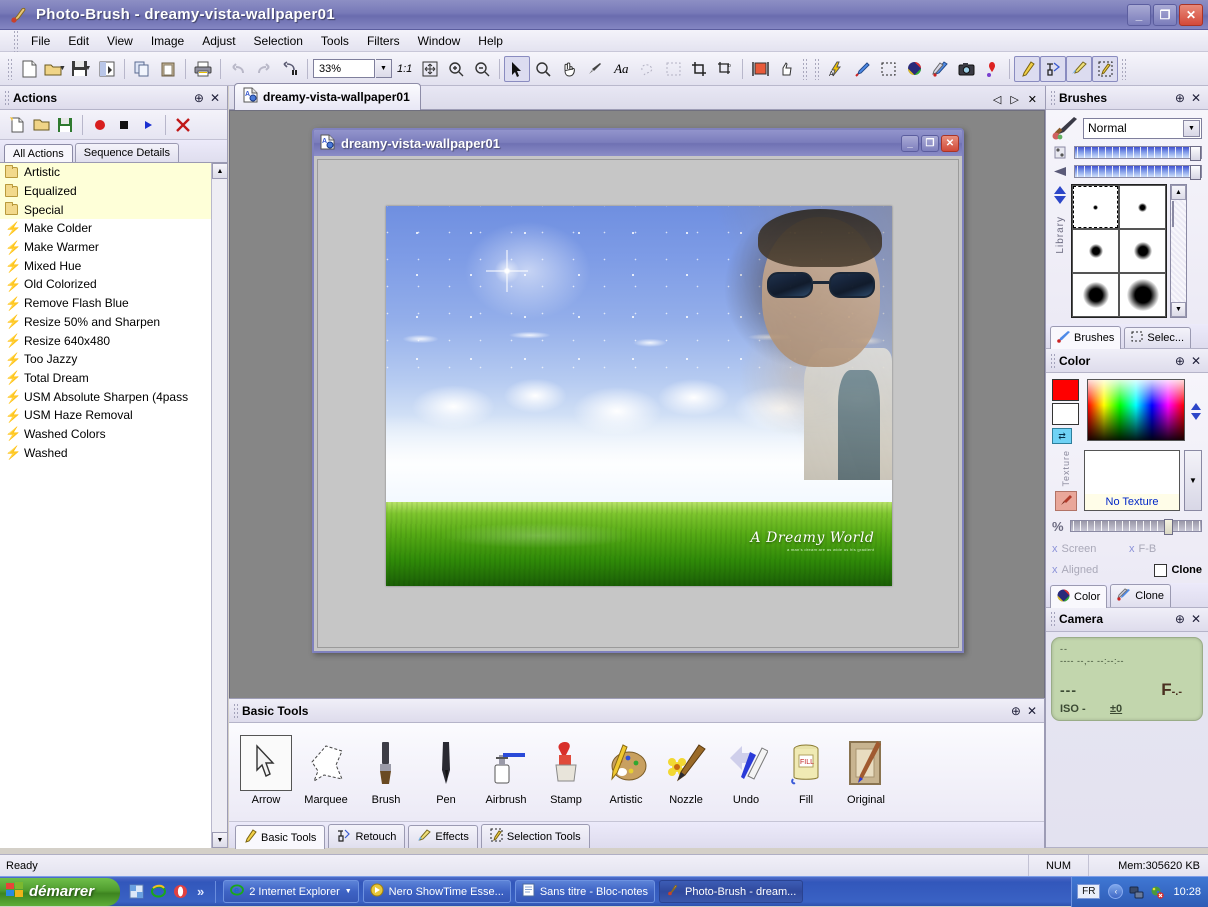 The image size is (1208, 907). Describe the element at coordinates (1086, 337) in the screenshot. I see `tab-brushes: Brushes` at that location.